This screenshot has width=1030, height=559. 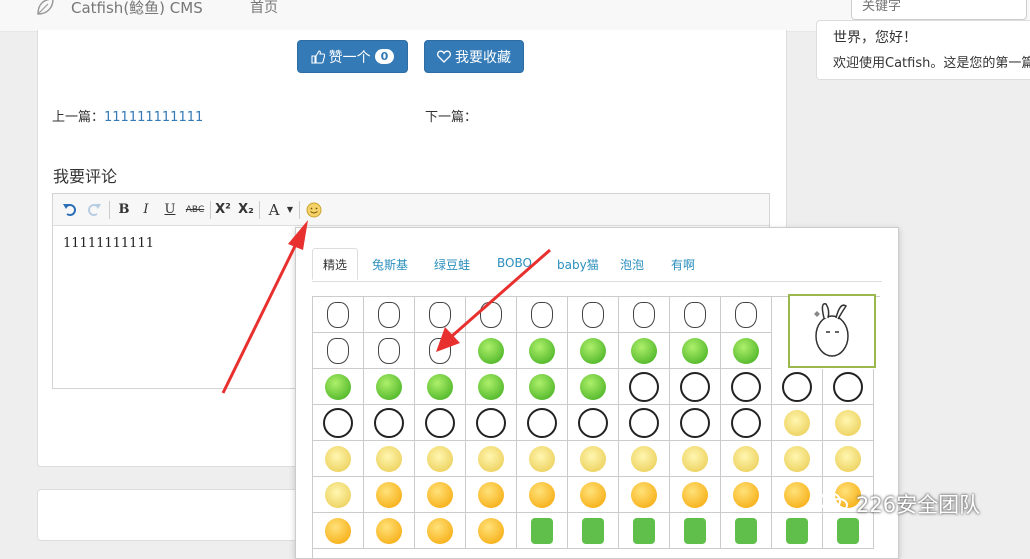 I want to click on prev-article-link: 111111111111, so click(x=153, y=117).